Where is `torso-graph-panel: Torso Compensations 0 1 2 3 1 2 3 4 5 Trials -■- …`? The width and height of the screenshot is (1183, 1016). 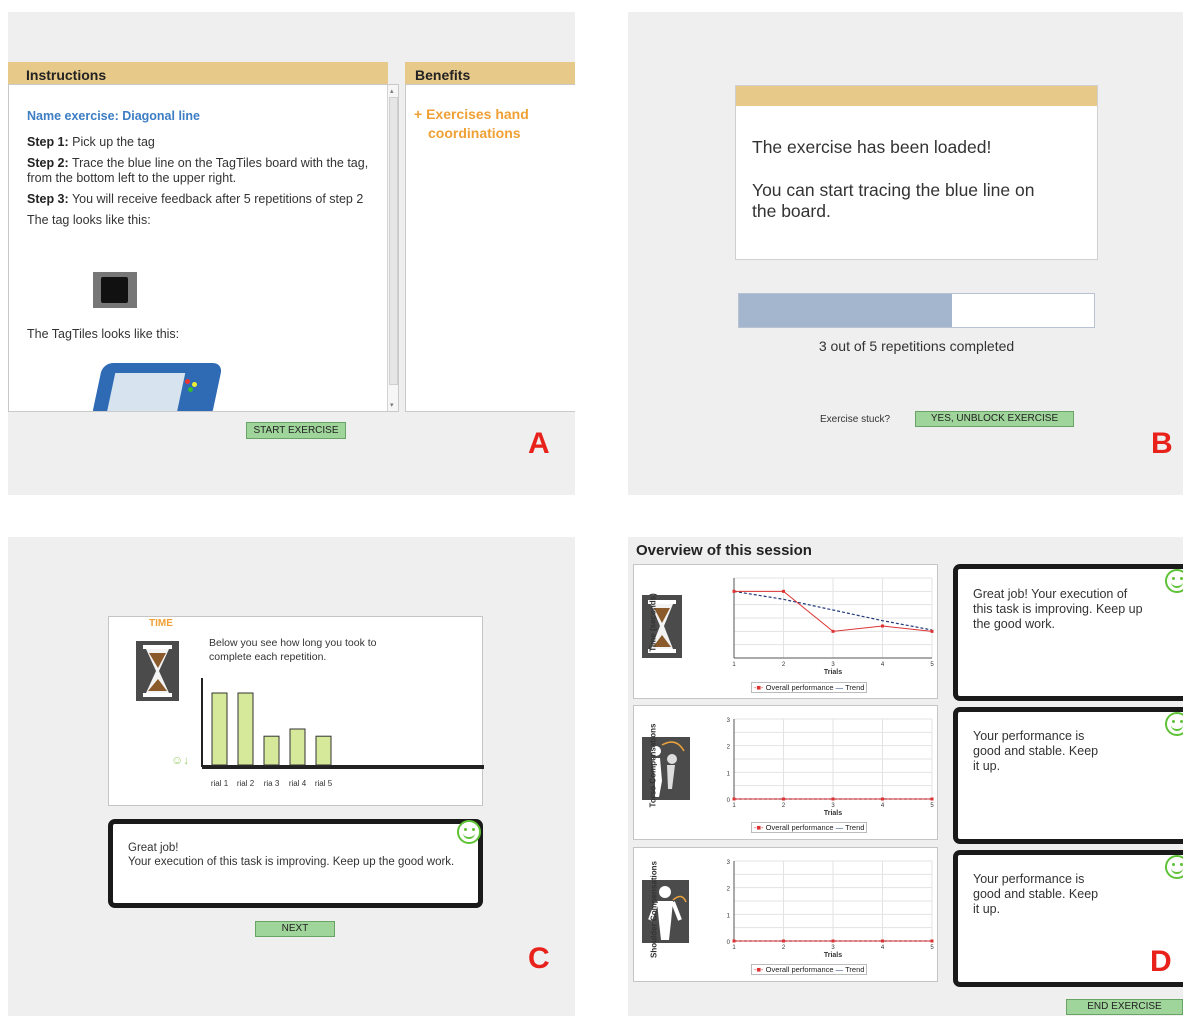 torso-graph-panel: Torso Compensations 0 1 2 3 1 2 3 4 5 Trials -■- … is located at coordinates (785, 772).